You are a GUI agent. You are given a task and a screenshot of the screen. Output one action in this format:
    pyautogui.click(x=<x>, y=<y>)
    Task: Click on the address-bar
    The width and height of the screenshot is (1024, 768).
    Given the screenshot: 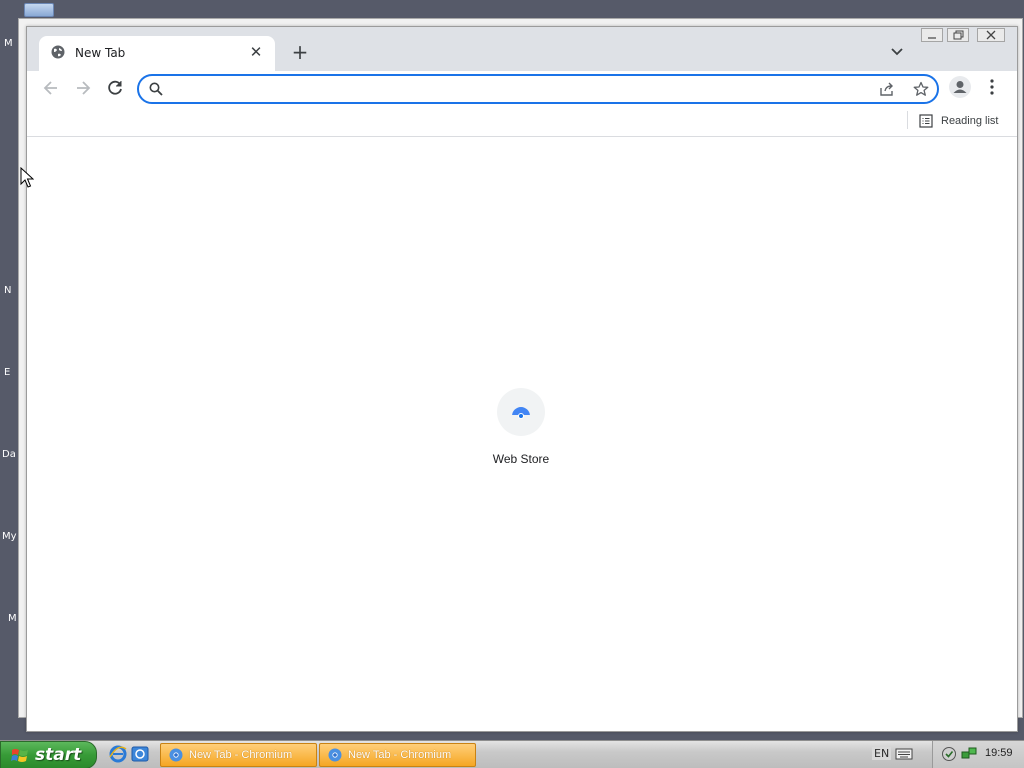 What is the action you would take?
    pyautogui.click(x=538, y=89)
    